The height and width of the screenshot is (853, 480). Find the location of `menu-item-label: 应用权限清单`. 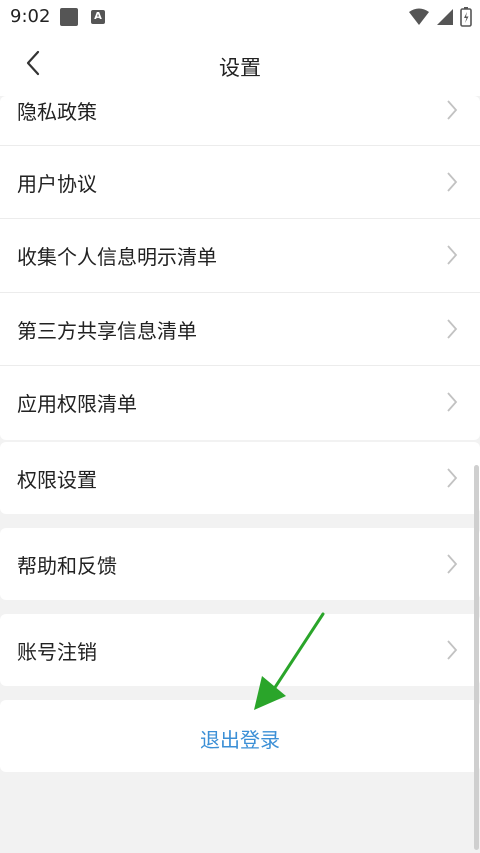

menu-item-label: 应用权限清单 is located at coordinates (77, 404).